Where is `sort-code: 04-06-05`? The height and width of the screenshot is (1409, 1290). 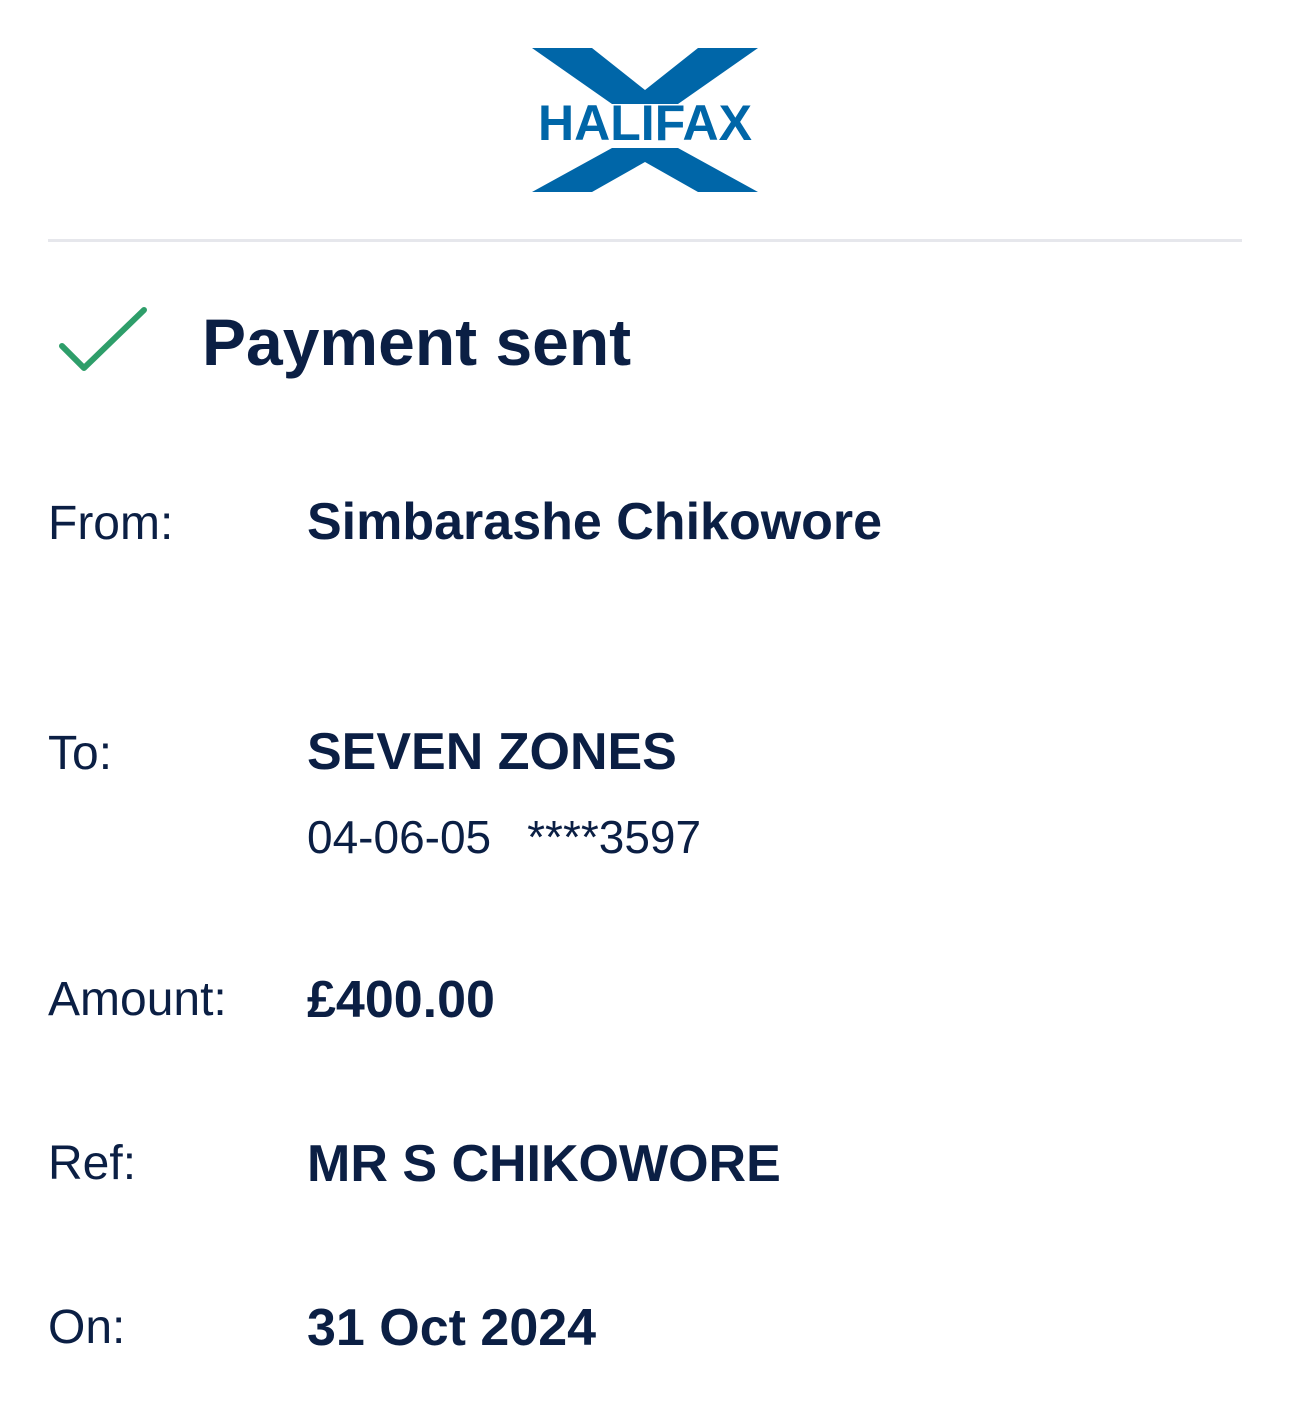
sort-code: 04-06-05 is located at coordinates (399, 837).